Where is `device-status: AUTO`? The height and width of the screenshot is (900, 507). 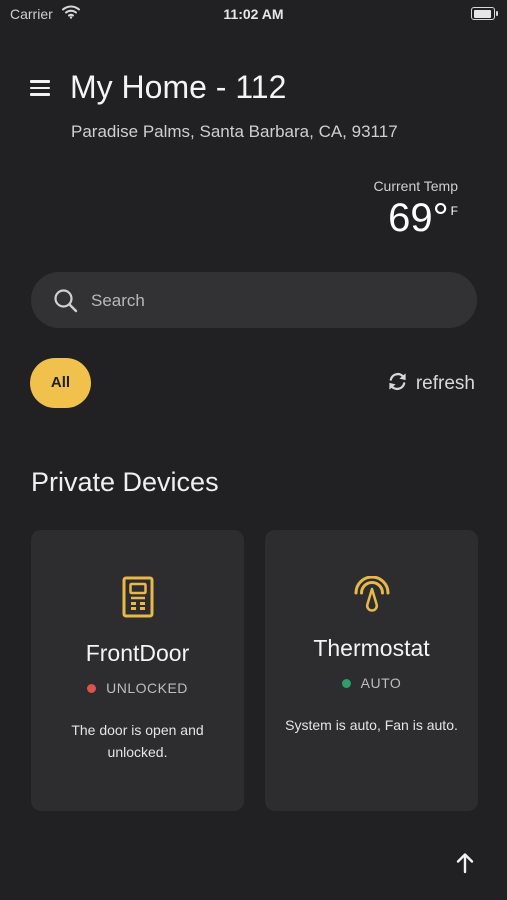 device-status: AUTO is located at coordinates (371, 683).